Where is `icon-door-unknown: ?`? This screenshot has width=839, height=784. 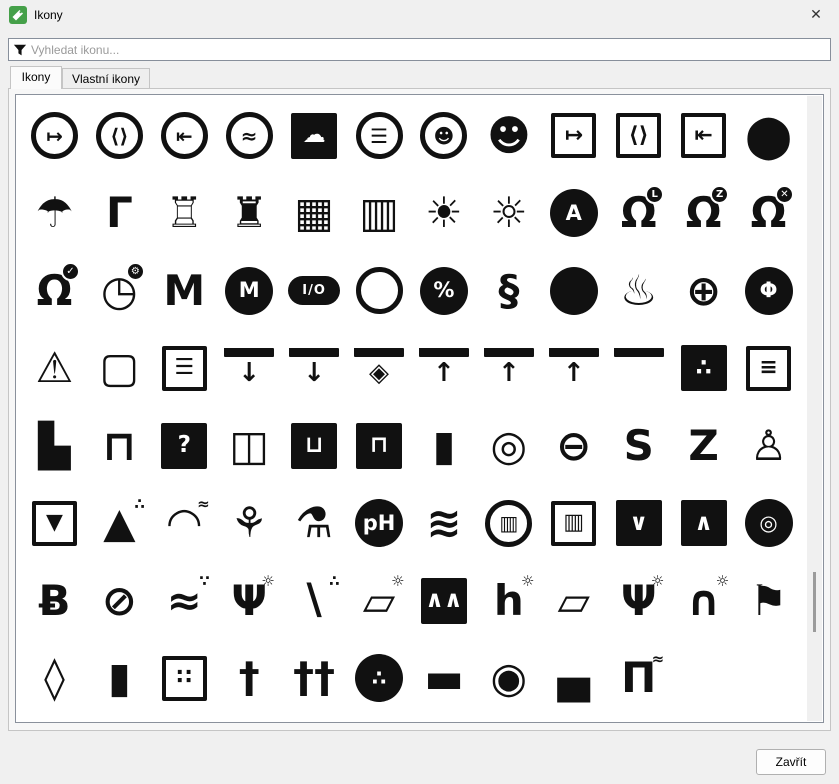 icon-door-unknown: ? is located at coordinates (184, 446).